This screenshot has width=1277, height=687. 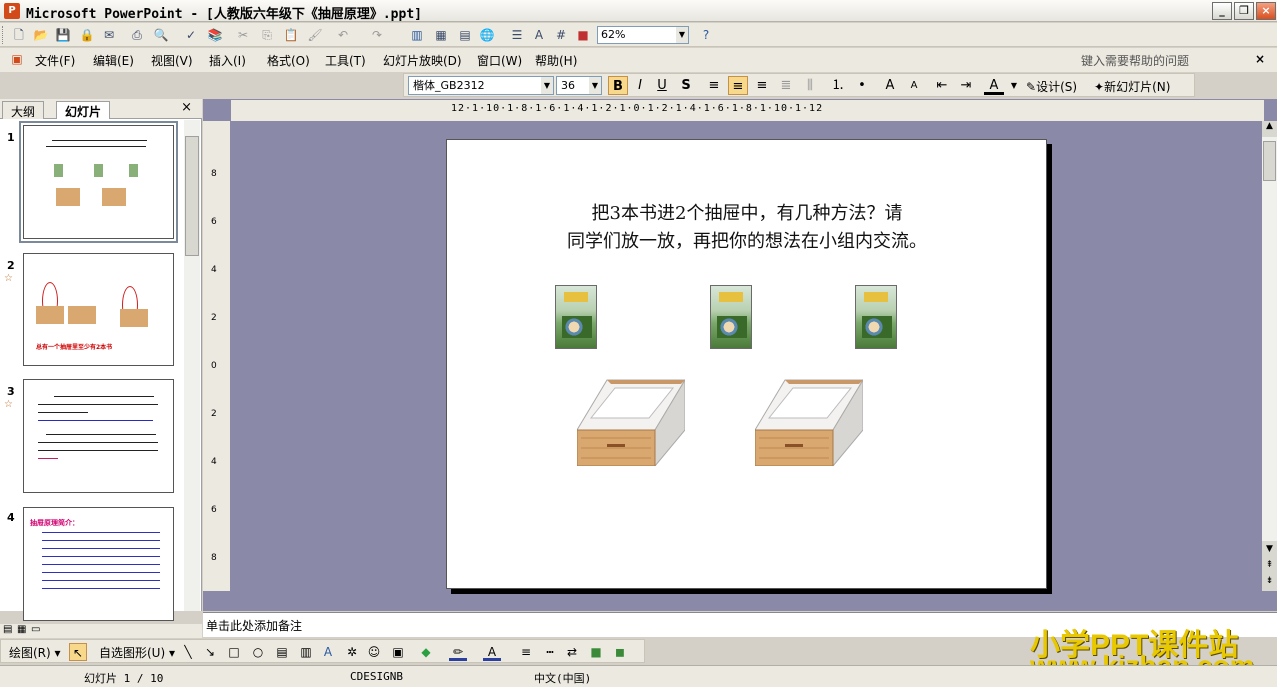 What do you see at coordinates (441, 35) in the screenshot?
I see `insert-table-icon: ▦` at bounding box center [441, 35].